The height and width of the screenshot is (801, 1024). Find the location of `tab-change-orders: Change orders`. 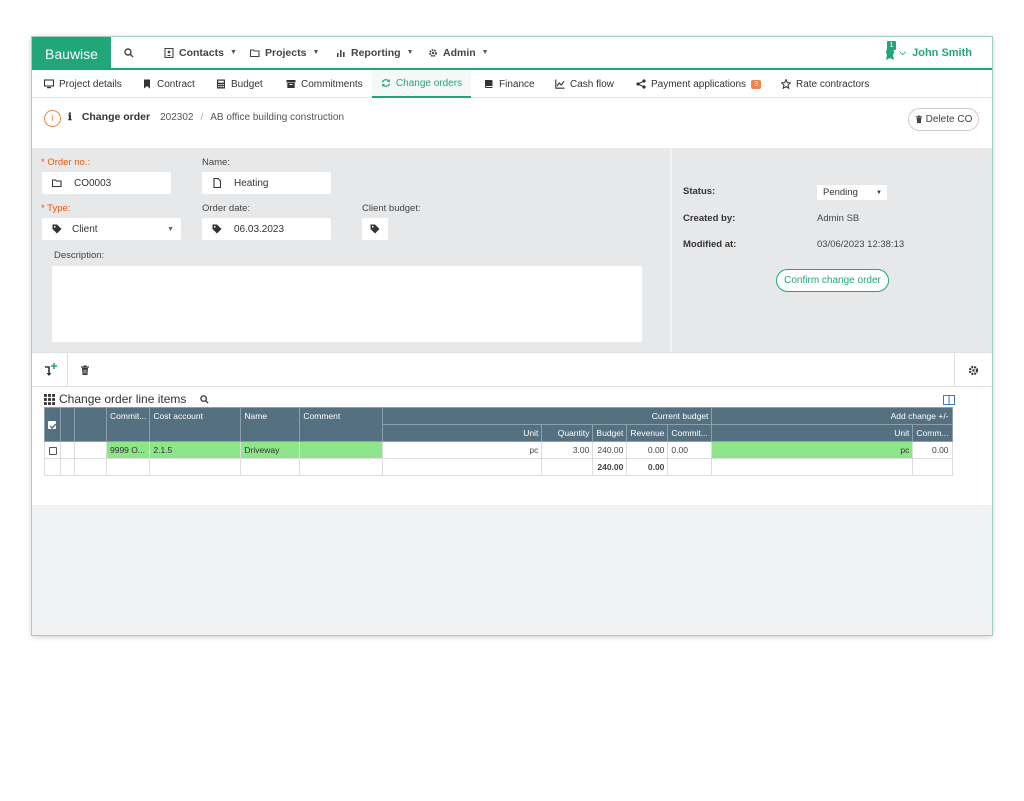

tab-change-orders: Change orders is located at coordinates (421, 84).